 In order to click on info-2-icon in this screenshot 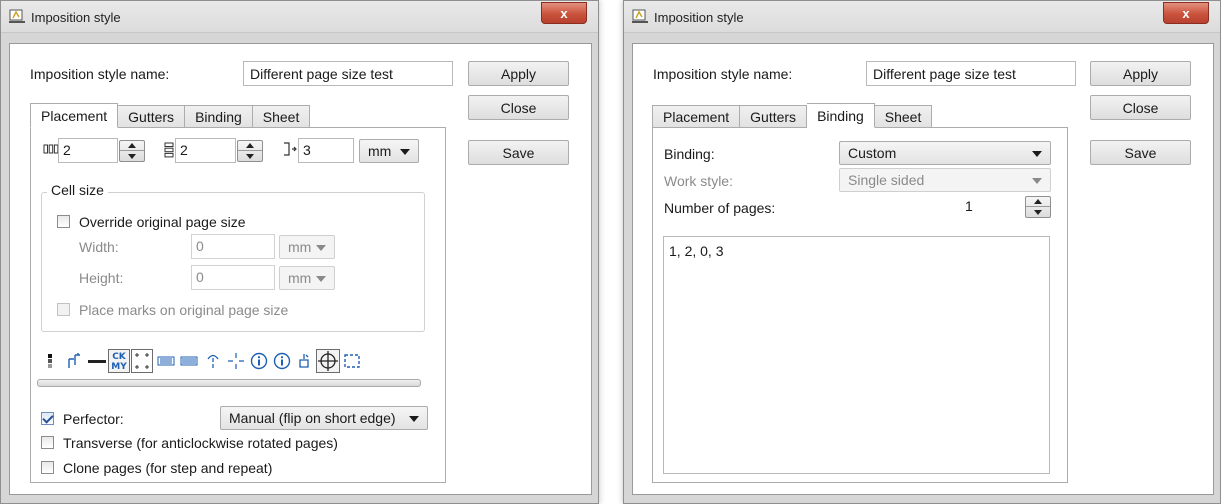, I will do `click(282, 361)`.